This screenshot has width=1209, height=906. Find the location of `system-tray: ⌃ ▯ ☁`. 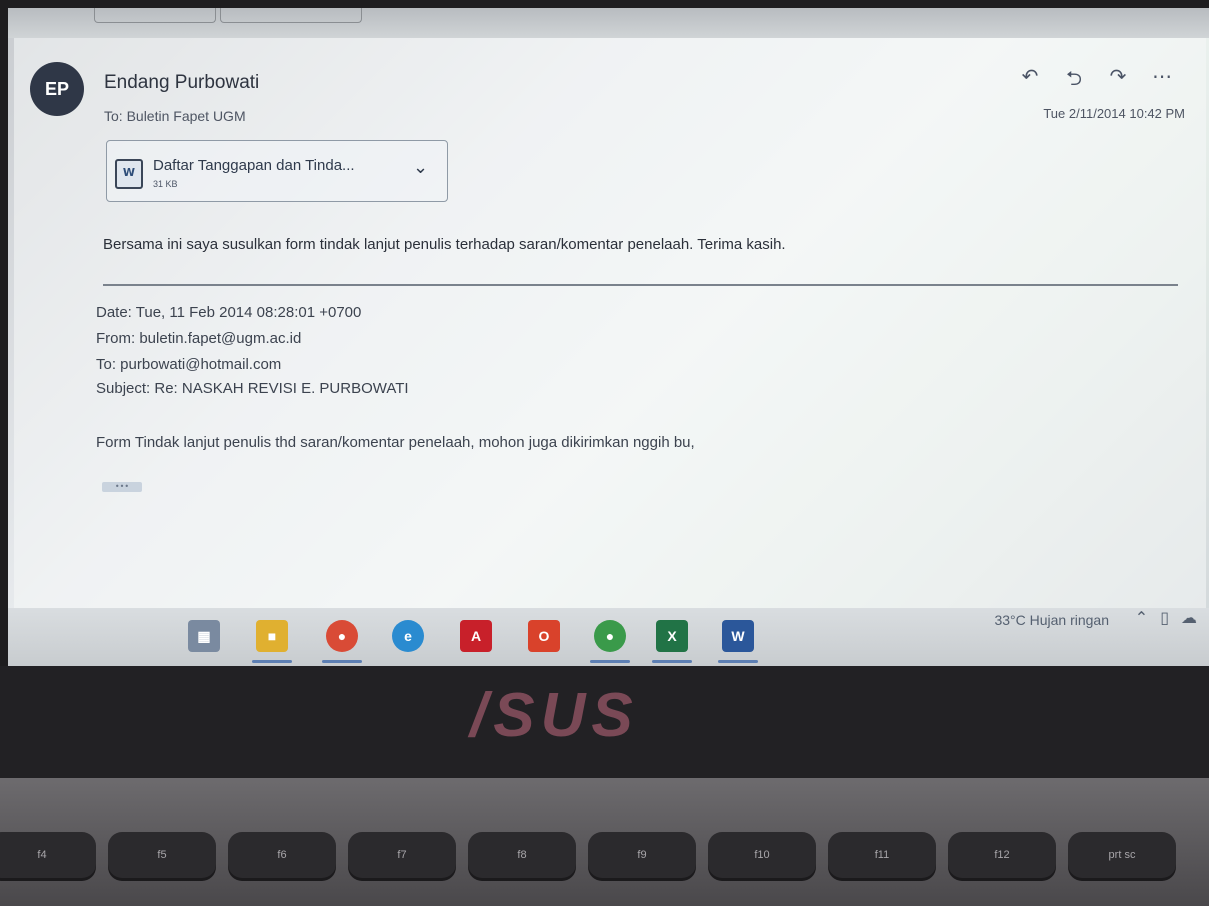

system-tray: ⌃ ▯ ☁ is located at coordinates (1166, 617).